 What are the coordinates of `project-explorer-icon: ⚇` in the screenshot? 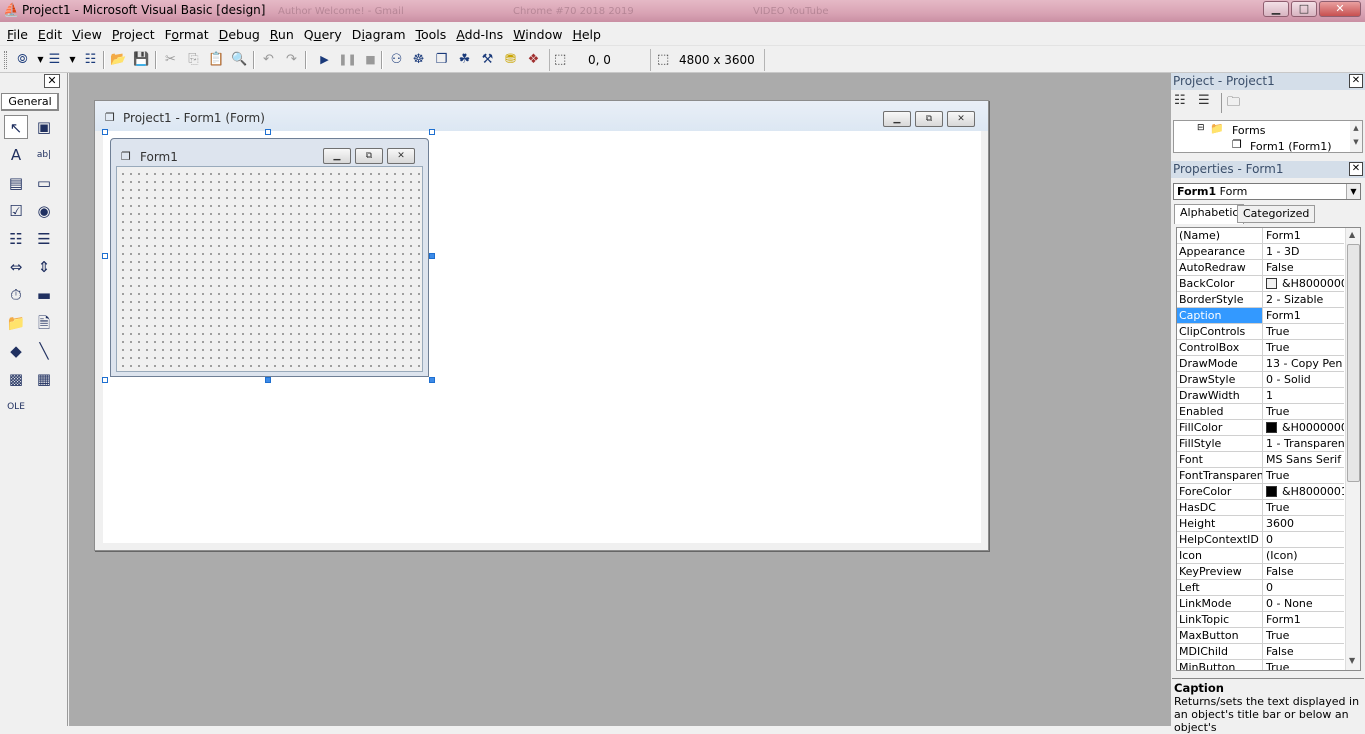 It's located at (396, 60).